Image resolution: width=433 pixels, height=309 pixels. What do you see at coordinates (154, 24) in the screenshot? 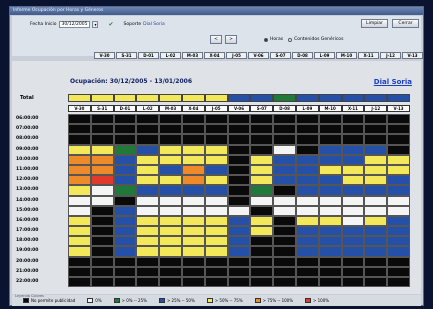
I see `operator-link: Dial Soria` at bounding box center [154, 24].